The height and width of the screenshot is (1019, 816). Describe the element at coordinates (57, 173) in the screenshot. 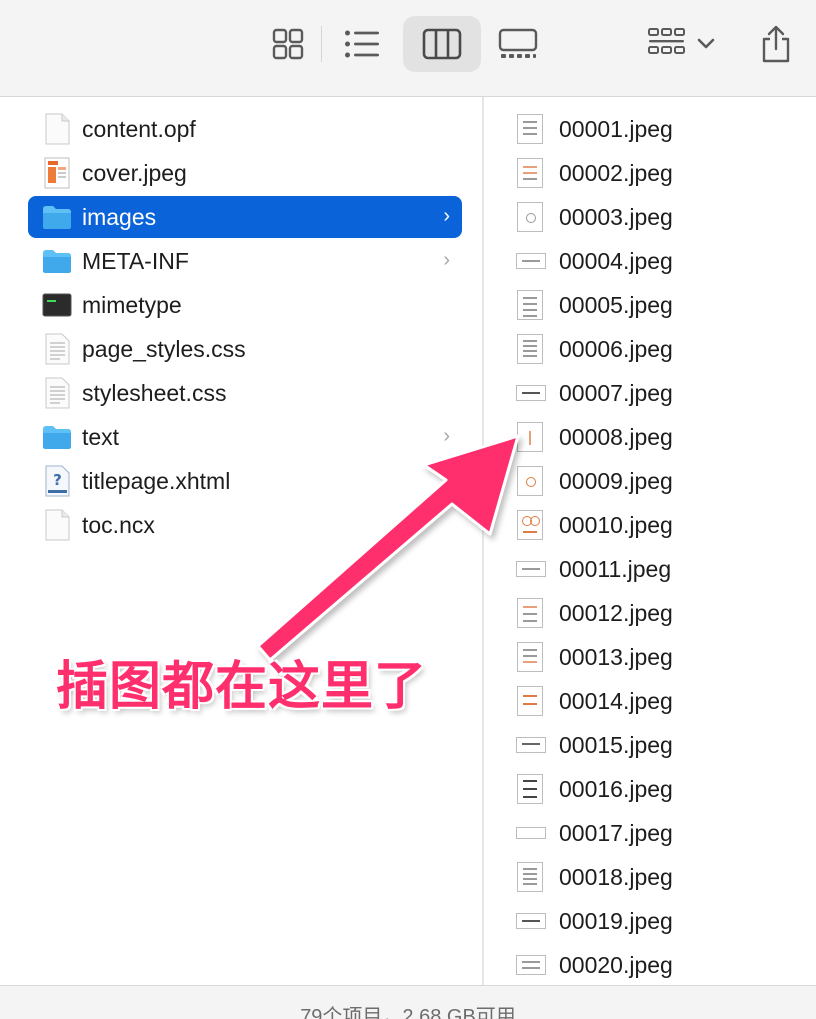

I see `image-file-icon` at that location.